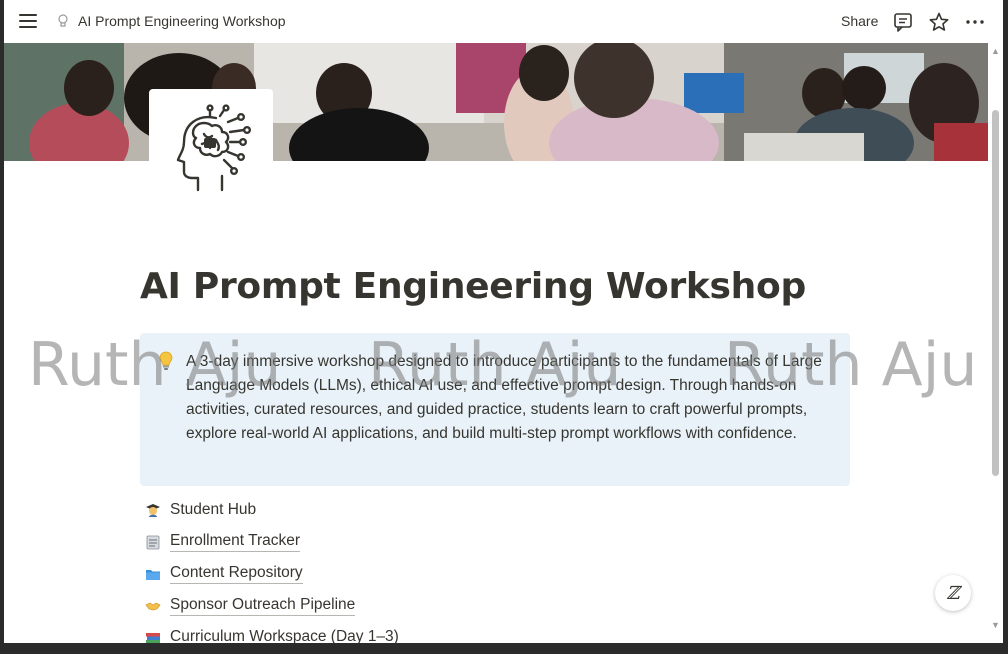 The image size is (1008, 654). I want to click on subpage-label: Content Repository, so click(236, 574).